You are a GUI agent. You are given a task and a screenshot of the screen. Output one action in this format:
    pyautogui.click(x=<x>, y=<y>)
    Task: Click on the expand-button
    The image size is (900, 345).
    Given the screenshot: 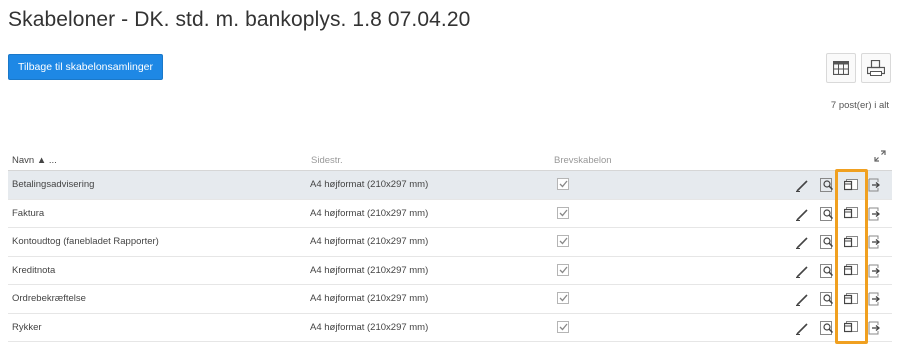 What is the action you would take?
    pyautogui.click(x=880, y=156)
    